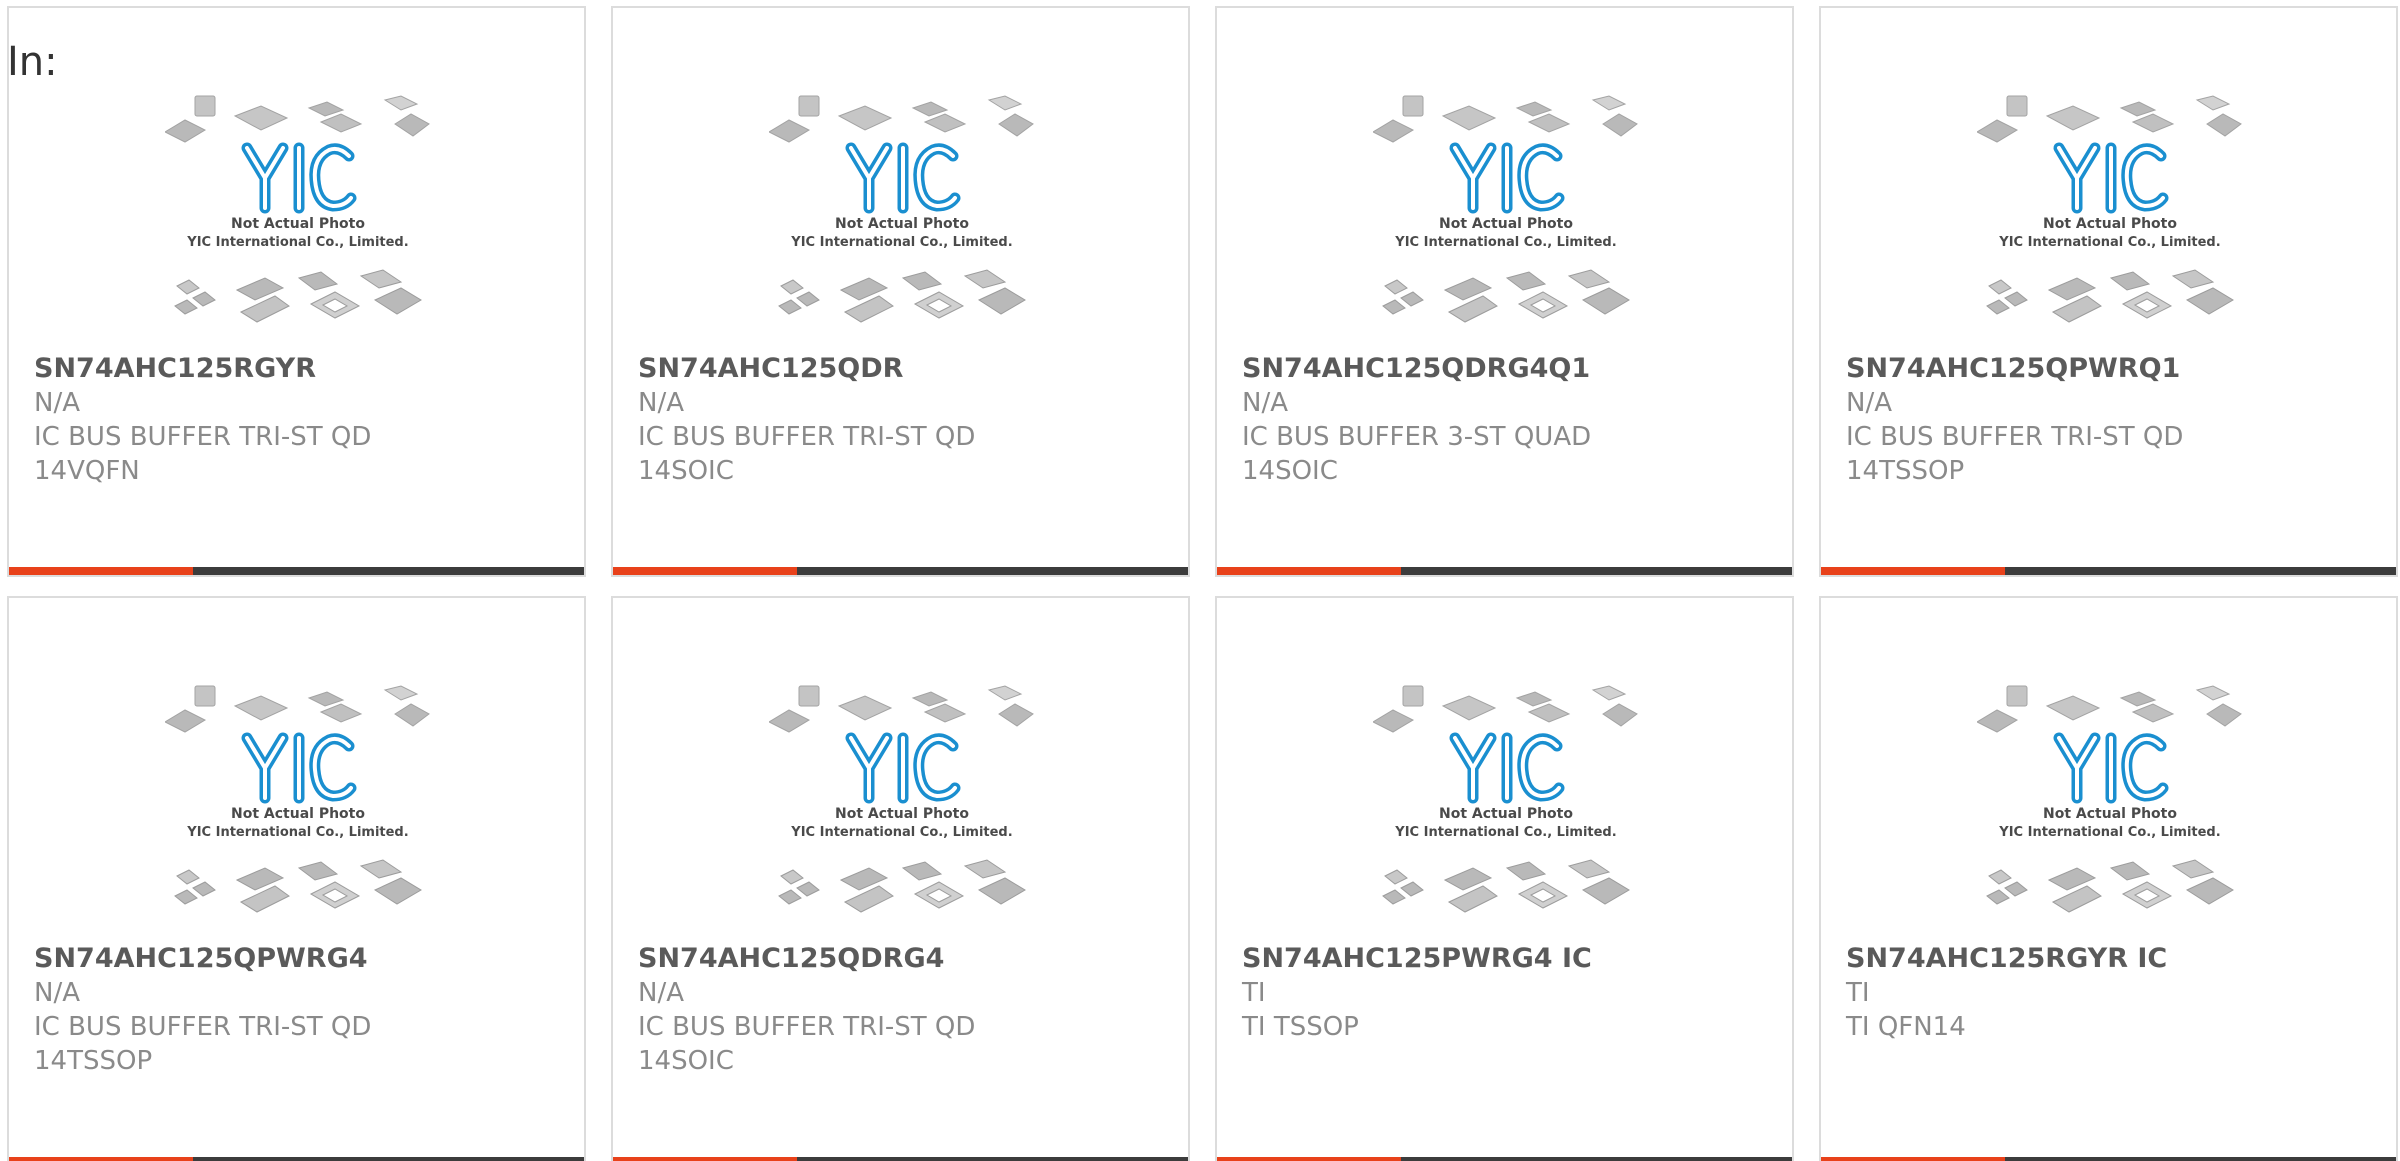 The image size is (2400, 1161). What do you see at coordinates (1300, 1027) in the screenshot?
I see `product-description: TI TSSOP` at bounding box center [1300, 1027].